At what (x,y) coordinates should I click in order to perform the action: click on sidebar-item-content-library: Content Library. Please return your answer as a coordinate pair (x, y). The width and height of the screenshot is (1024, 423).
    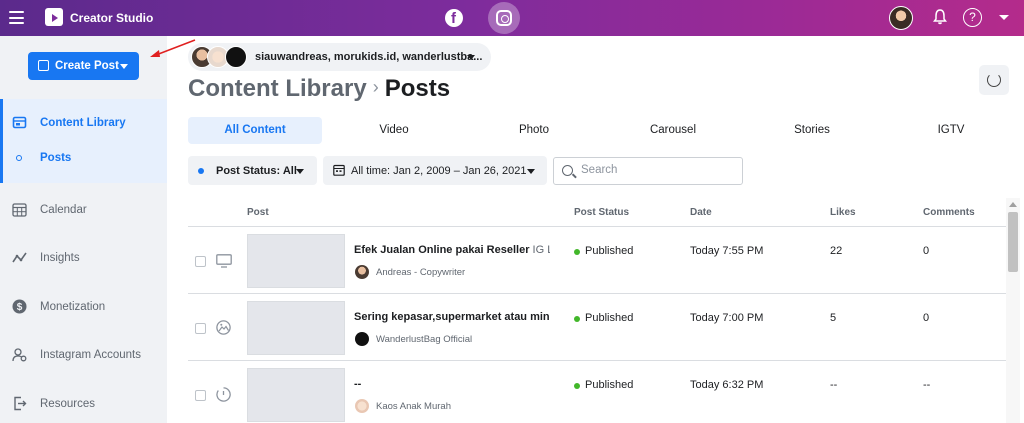
    Looking at the image, I should click on (83, 123).